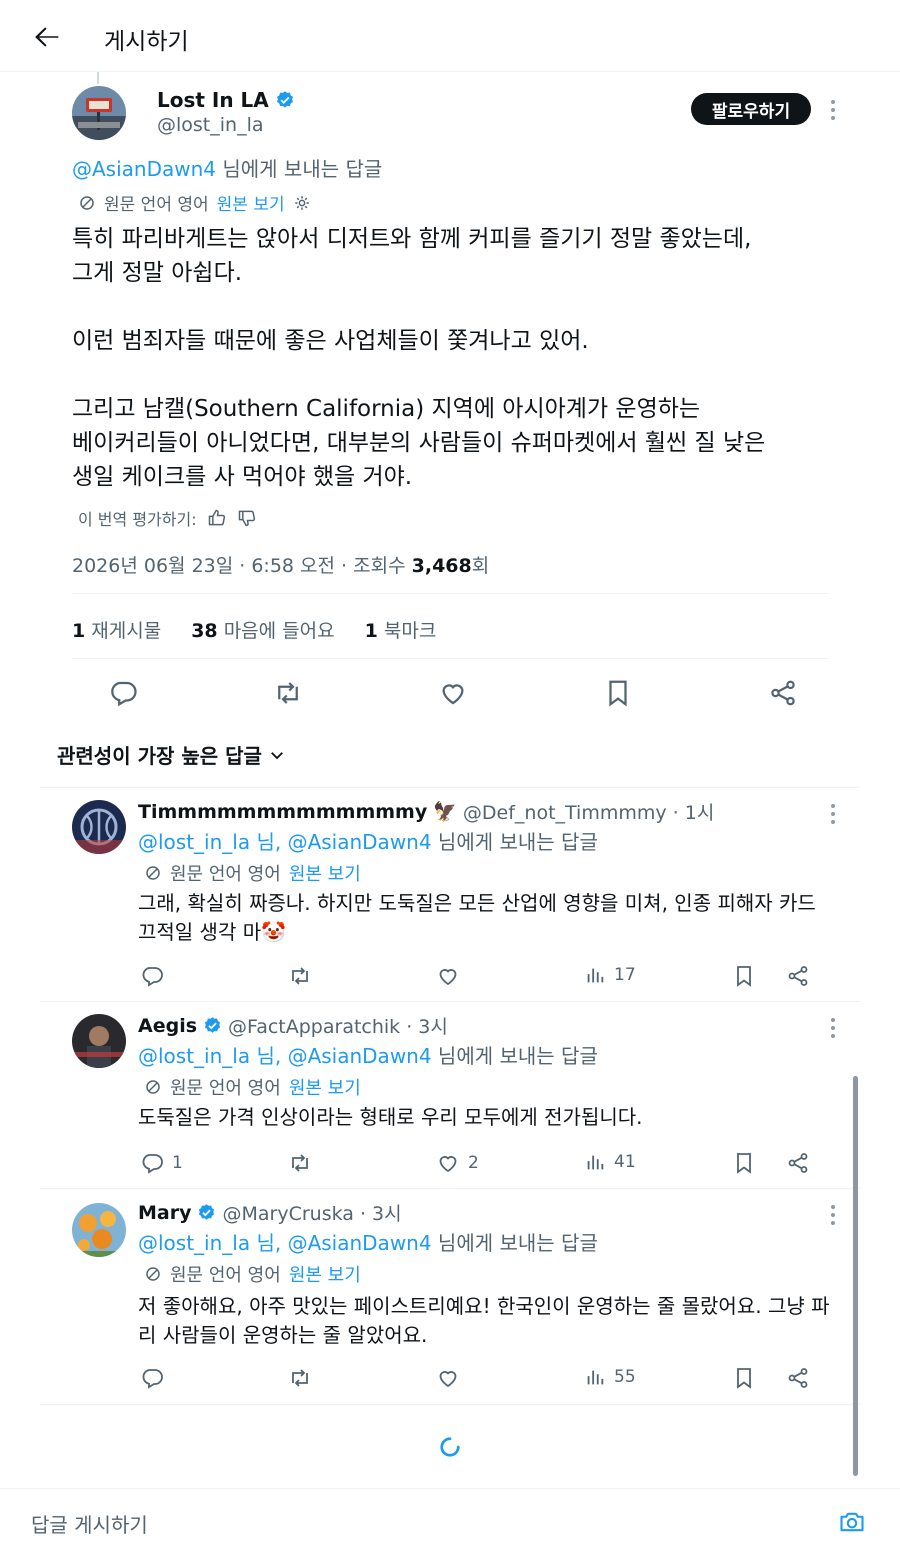 Image resolution: width=900 pixels, height=1554 pixels. Describe the element at coordinates (210, 125) in the screenshot. I see `author-handle: @lost_in_la` at that location.